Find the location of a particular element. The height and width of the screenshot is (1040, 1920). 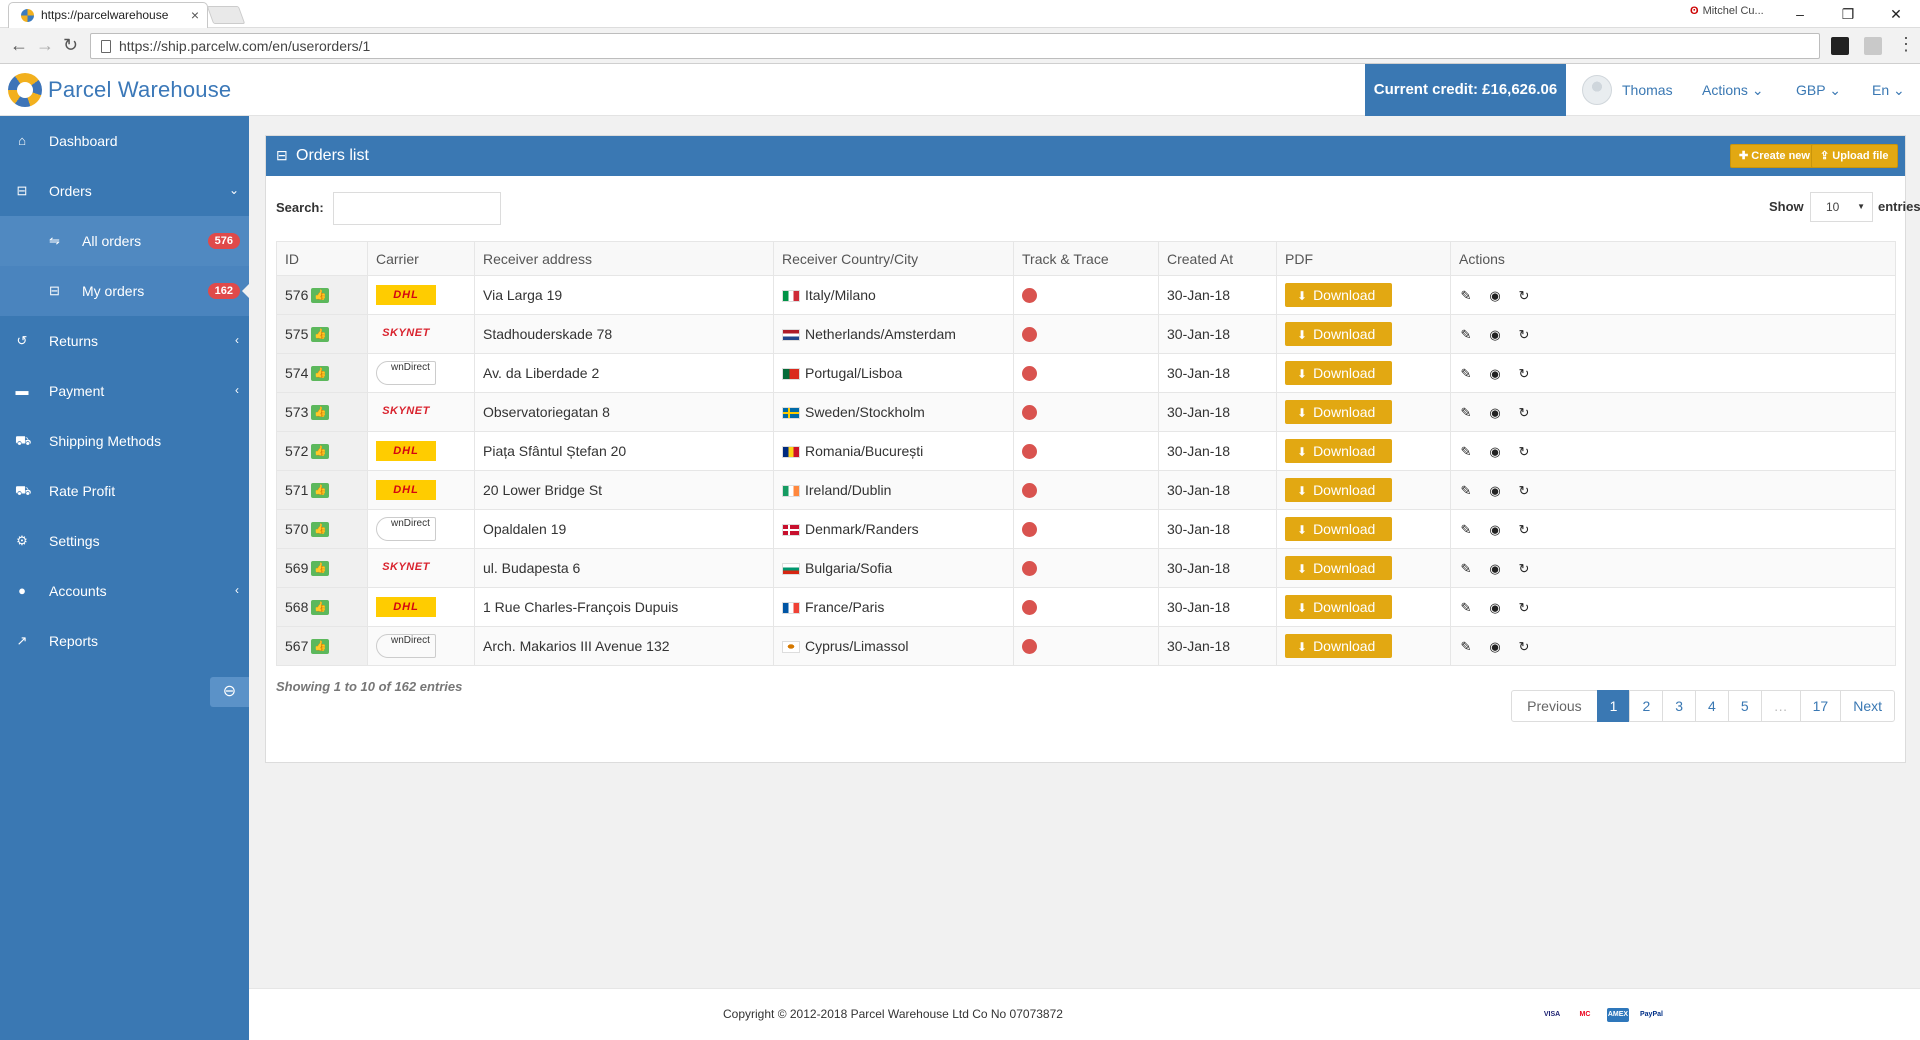

forward-icon: → is located at coordinates (45, 45).